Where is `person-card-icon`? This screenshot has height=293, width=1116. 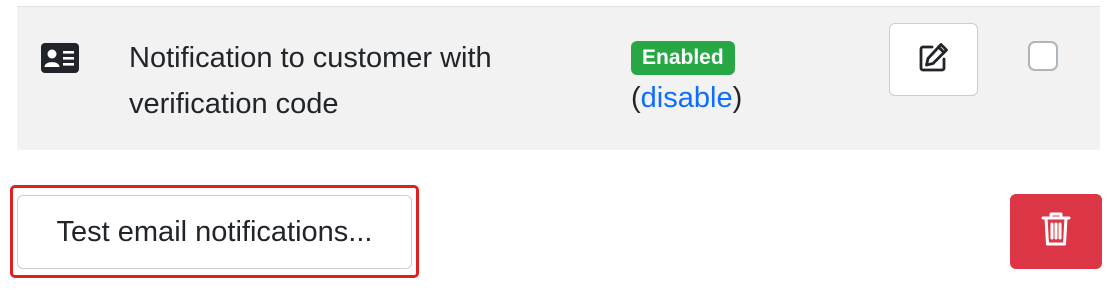
person-card-icon is located at coordinates (60, 58).